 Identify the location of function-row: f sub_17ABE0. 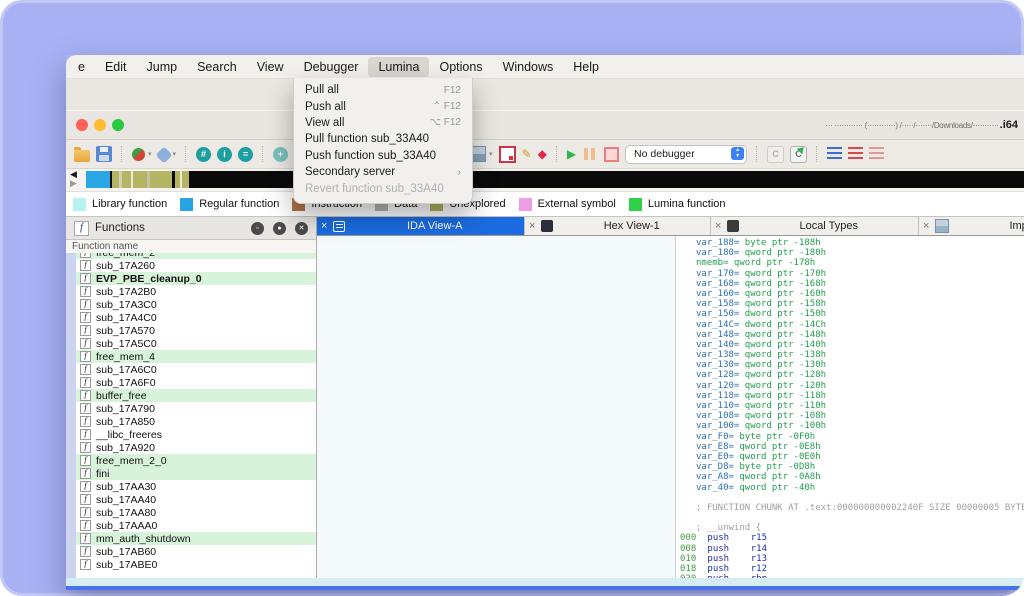
(196, 564).